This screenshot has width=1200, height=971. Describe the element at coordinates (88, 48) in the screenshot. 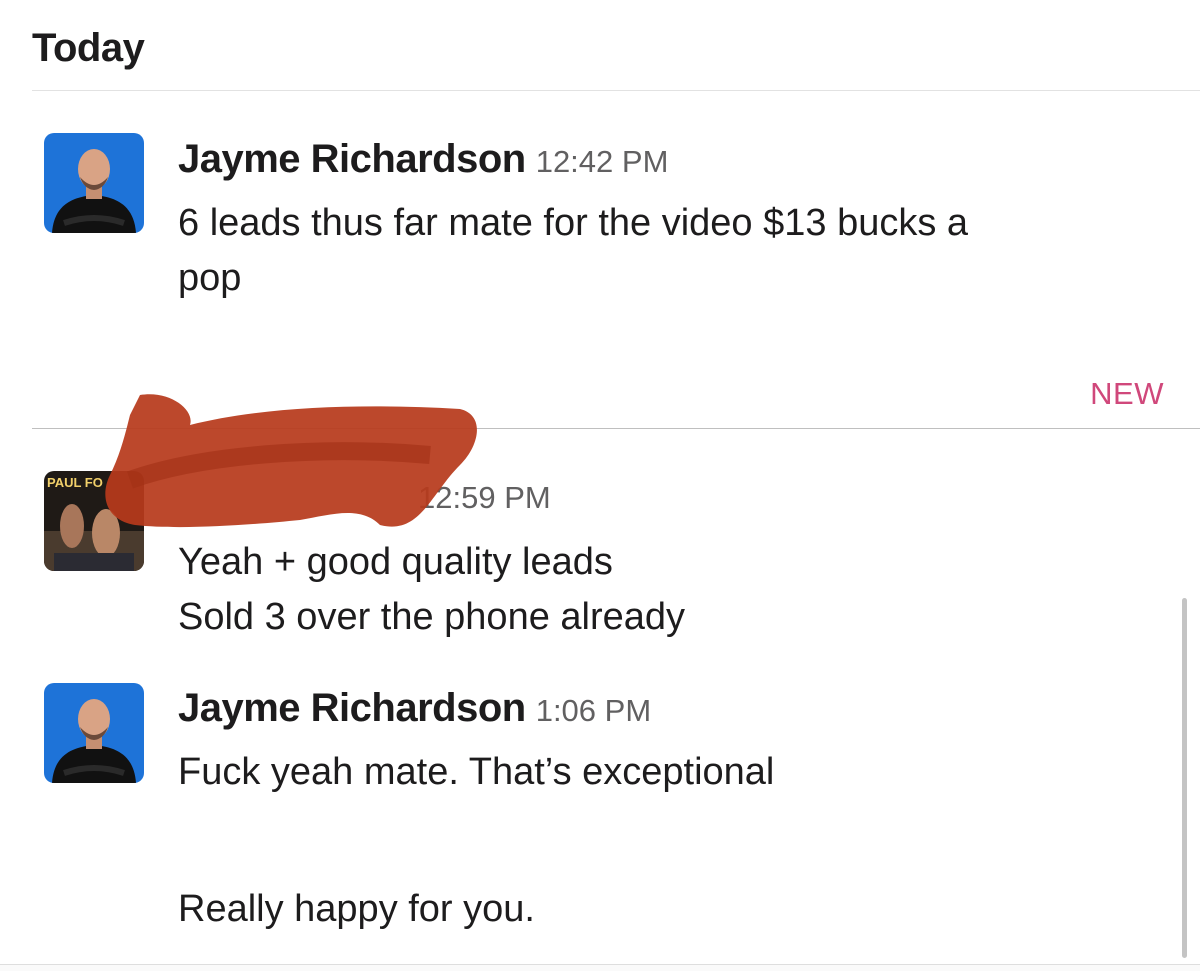

I see `day-header: Today` at that location.